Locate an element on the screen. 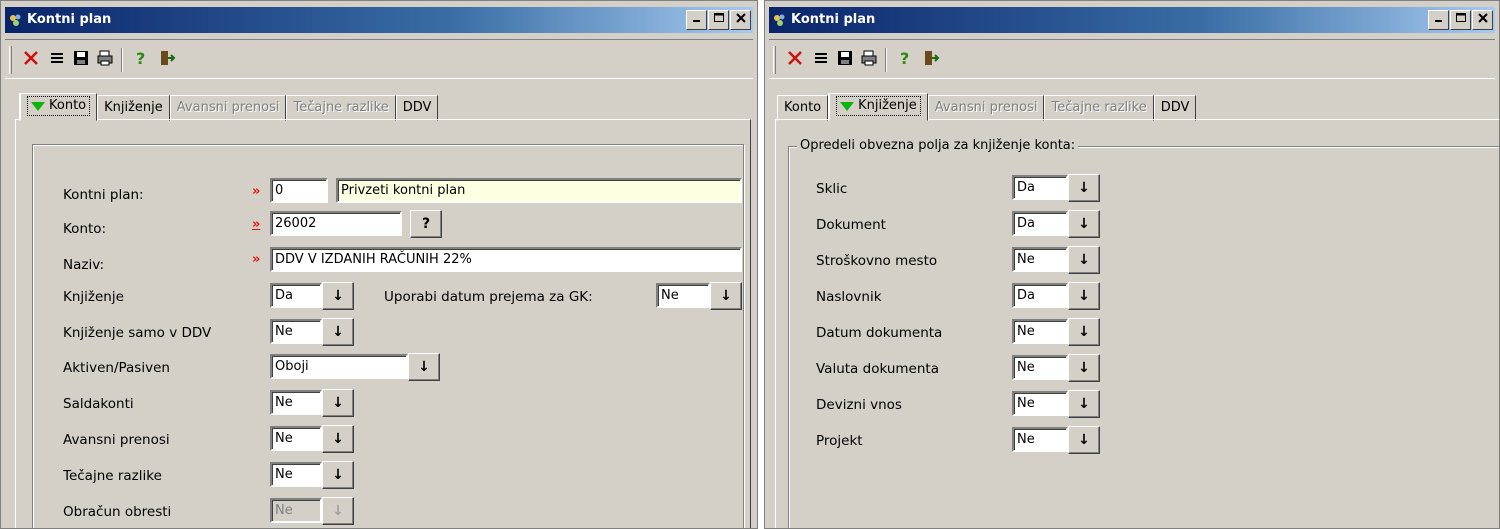 This screenshot has width=1500, height=529. knjizenje-ddv-dropdown-button: ↓ is located at coordinates (338, 332).